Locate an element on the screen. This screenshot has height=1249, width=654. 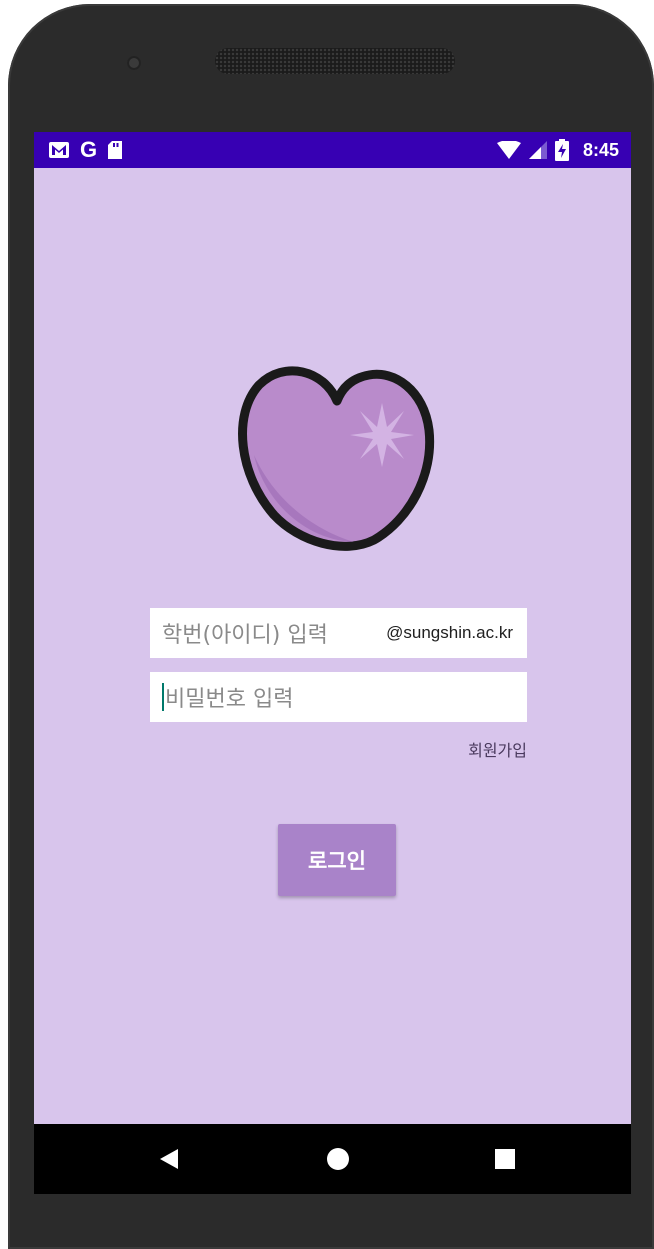
student-id-placeholder: 학번(아이디) 입력 is located at coordinates (245, 635).